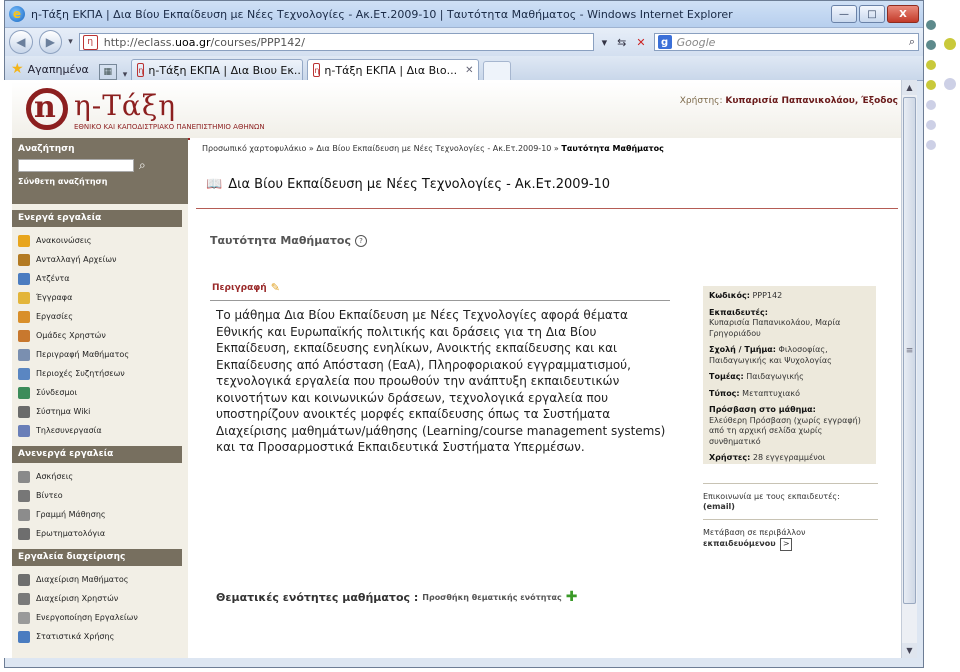 The height and width of the screenshot is (672, 960). Describe the element at coordinates (640, 42) in the screenshot. I see `stop-icon: ✕` at that location.